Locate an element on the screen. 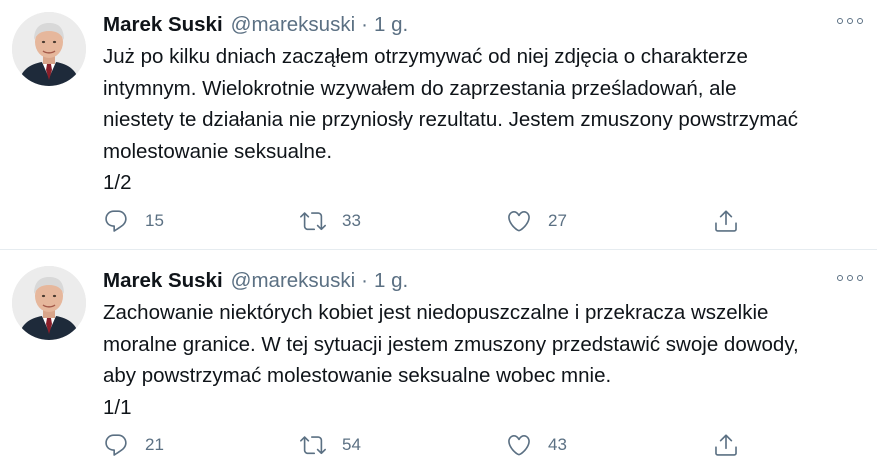  retweet-count: 33 is located at coordinates (351, 220).